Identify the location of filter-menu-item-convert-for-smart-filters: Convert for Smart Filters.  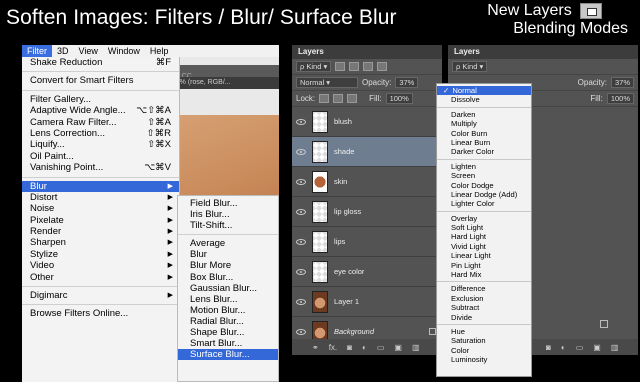
(100, 80).